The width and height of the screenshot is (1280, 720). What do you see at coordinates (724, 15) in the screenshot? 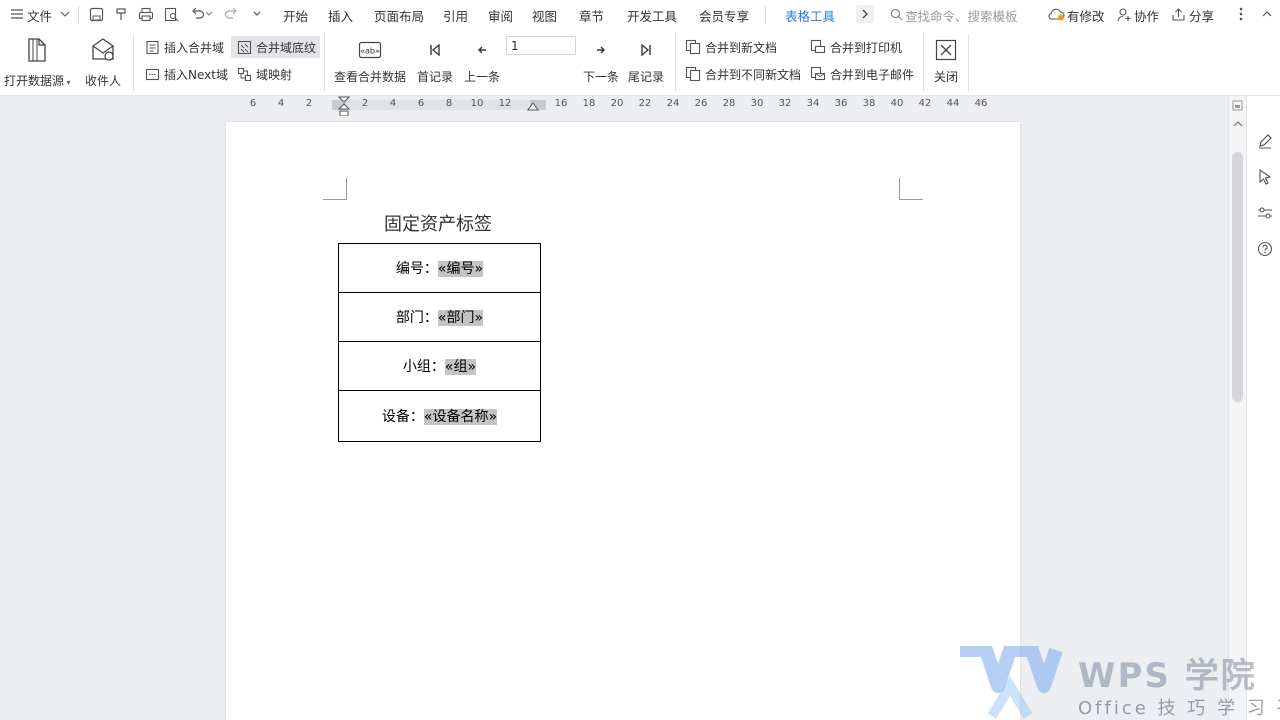
I see `tab-member: 会员专享` at bounding box center [724, 15].